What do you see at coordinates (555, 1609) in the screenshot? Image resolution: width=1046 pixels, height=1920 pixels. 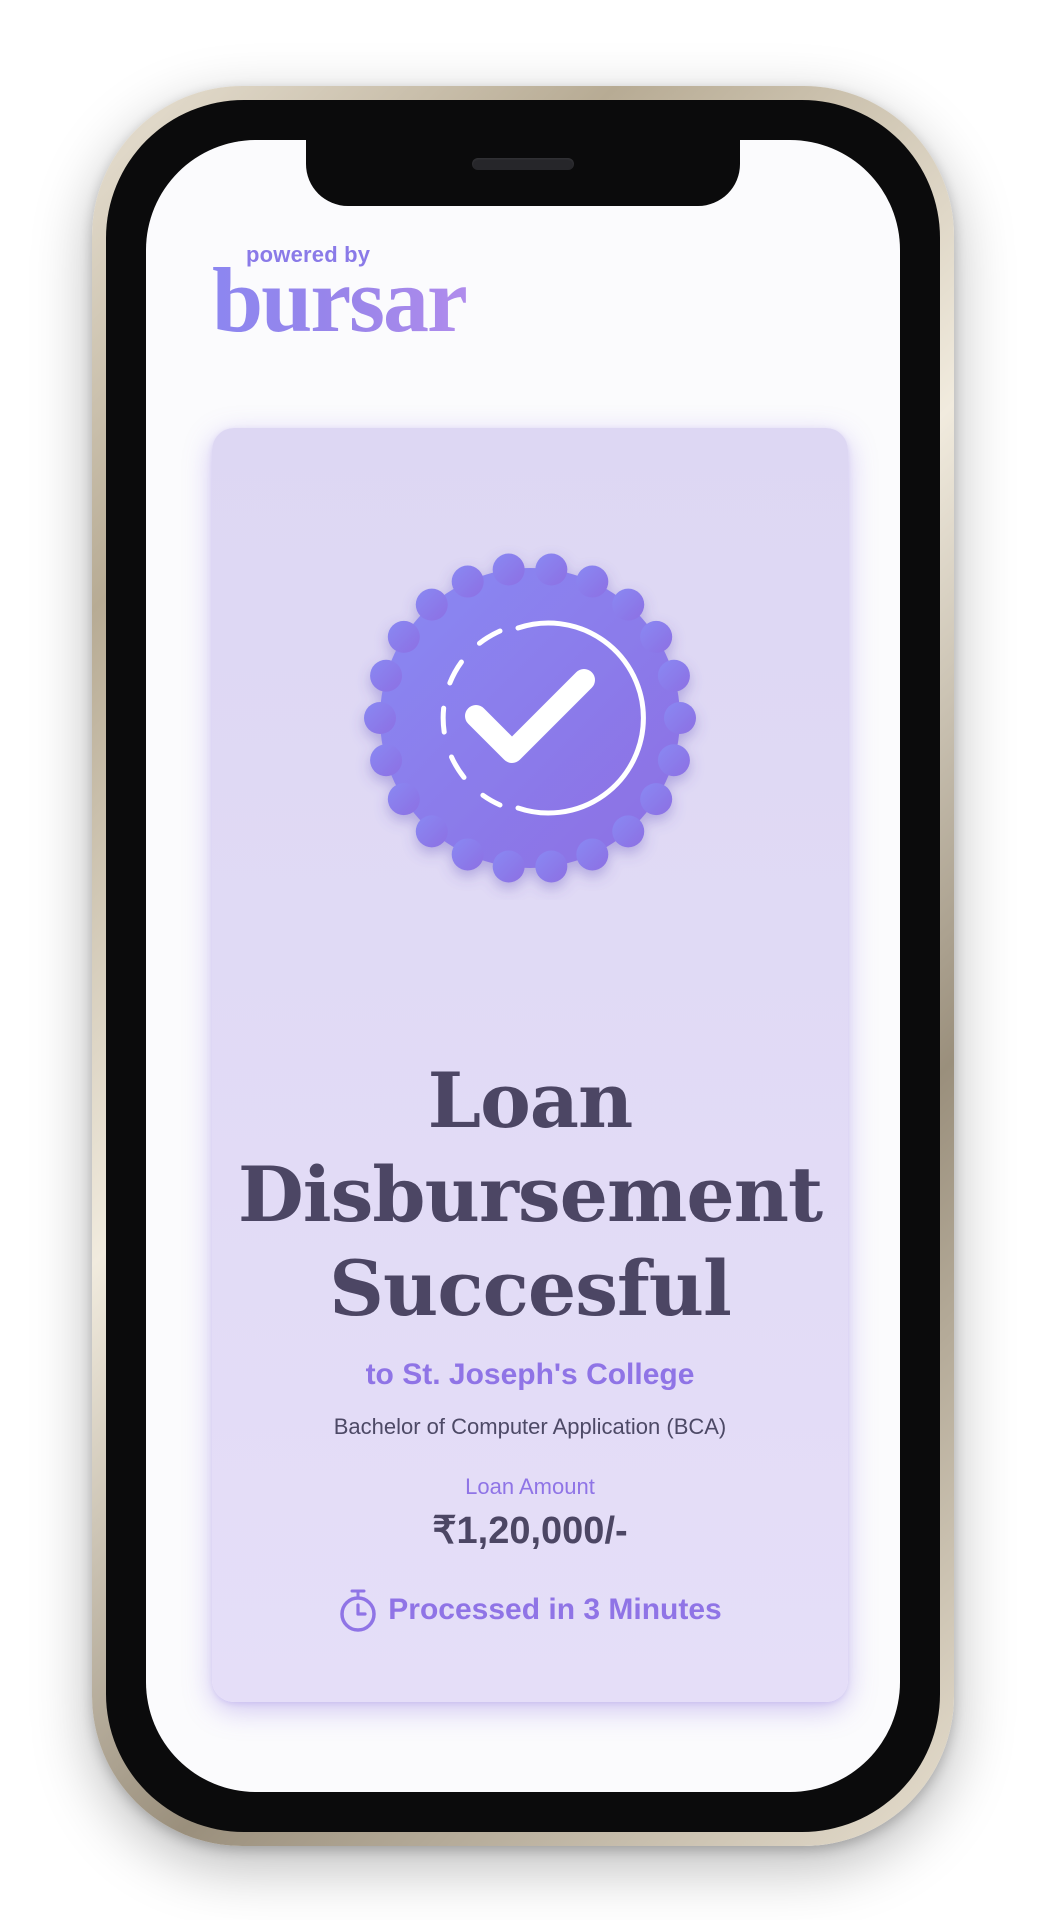 I see `processed-text: Processed in 3 Minutes` at bounding box center [555, 1609].